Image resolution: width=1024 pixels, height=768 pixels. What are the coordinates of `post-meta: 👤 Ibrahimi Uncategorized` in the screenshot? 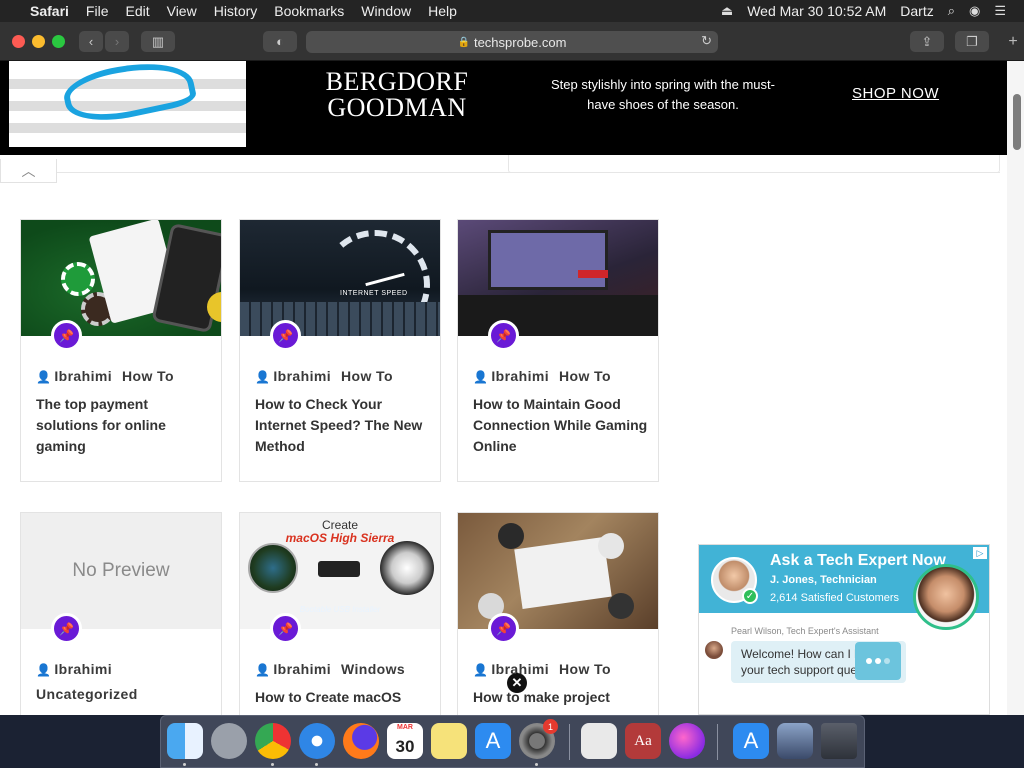 It's located at (126, 681).